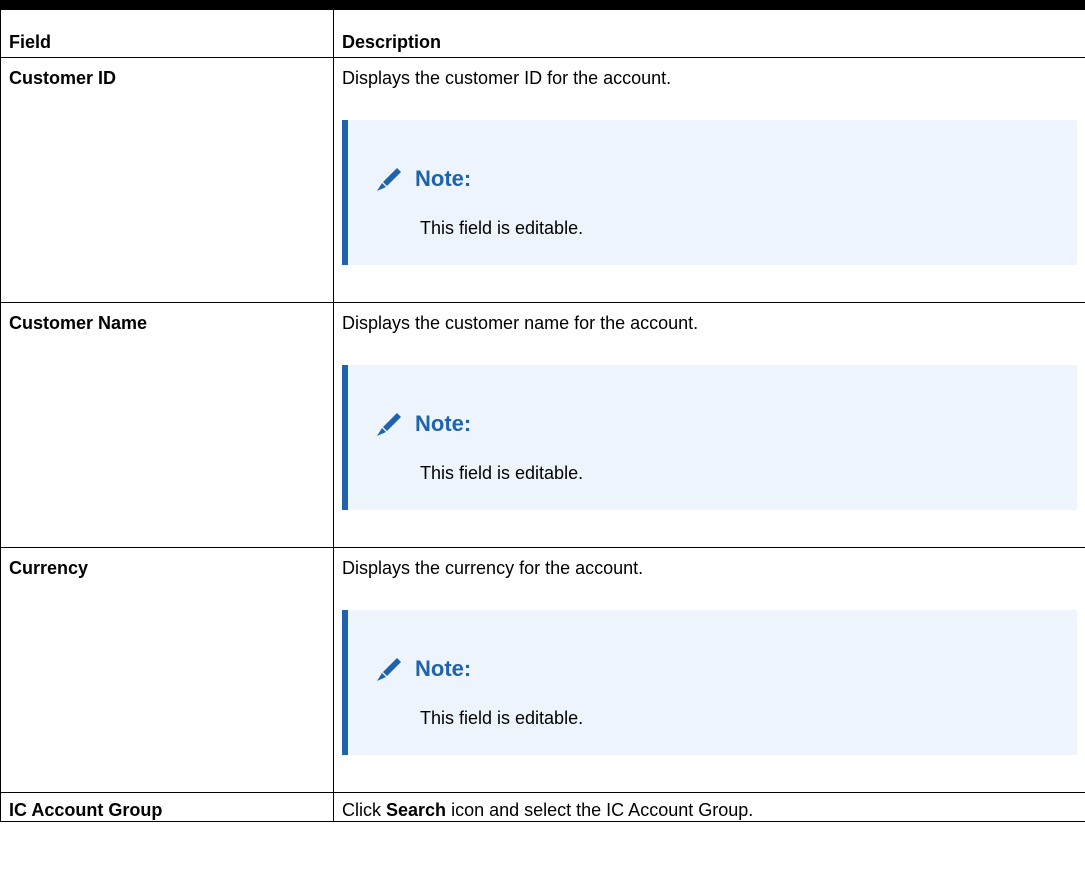 The image size is (1085, 871). What do you see at coordinates (709, 29) in the screenshot?
I see `header-description: Description` at bounding box center [709, 29].